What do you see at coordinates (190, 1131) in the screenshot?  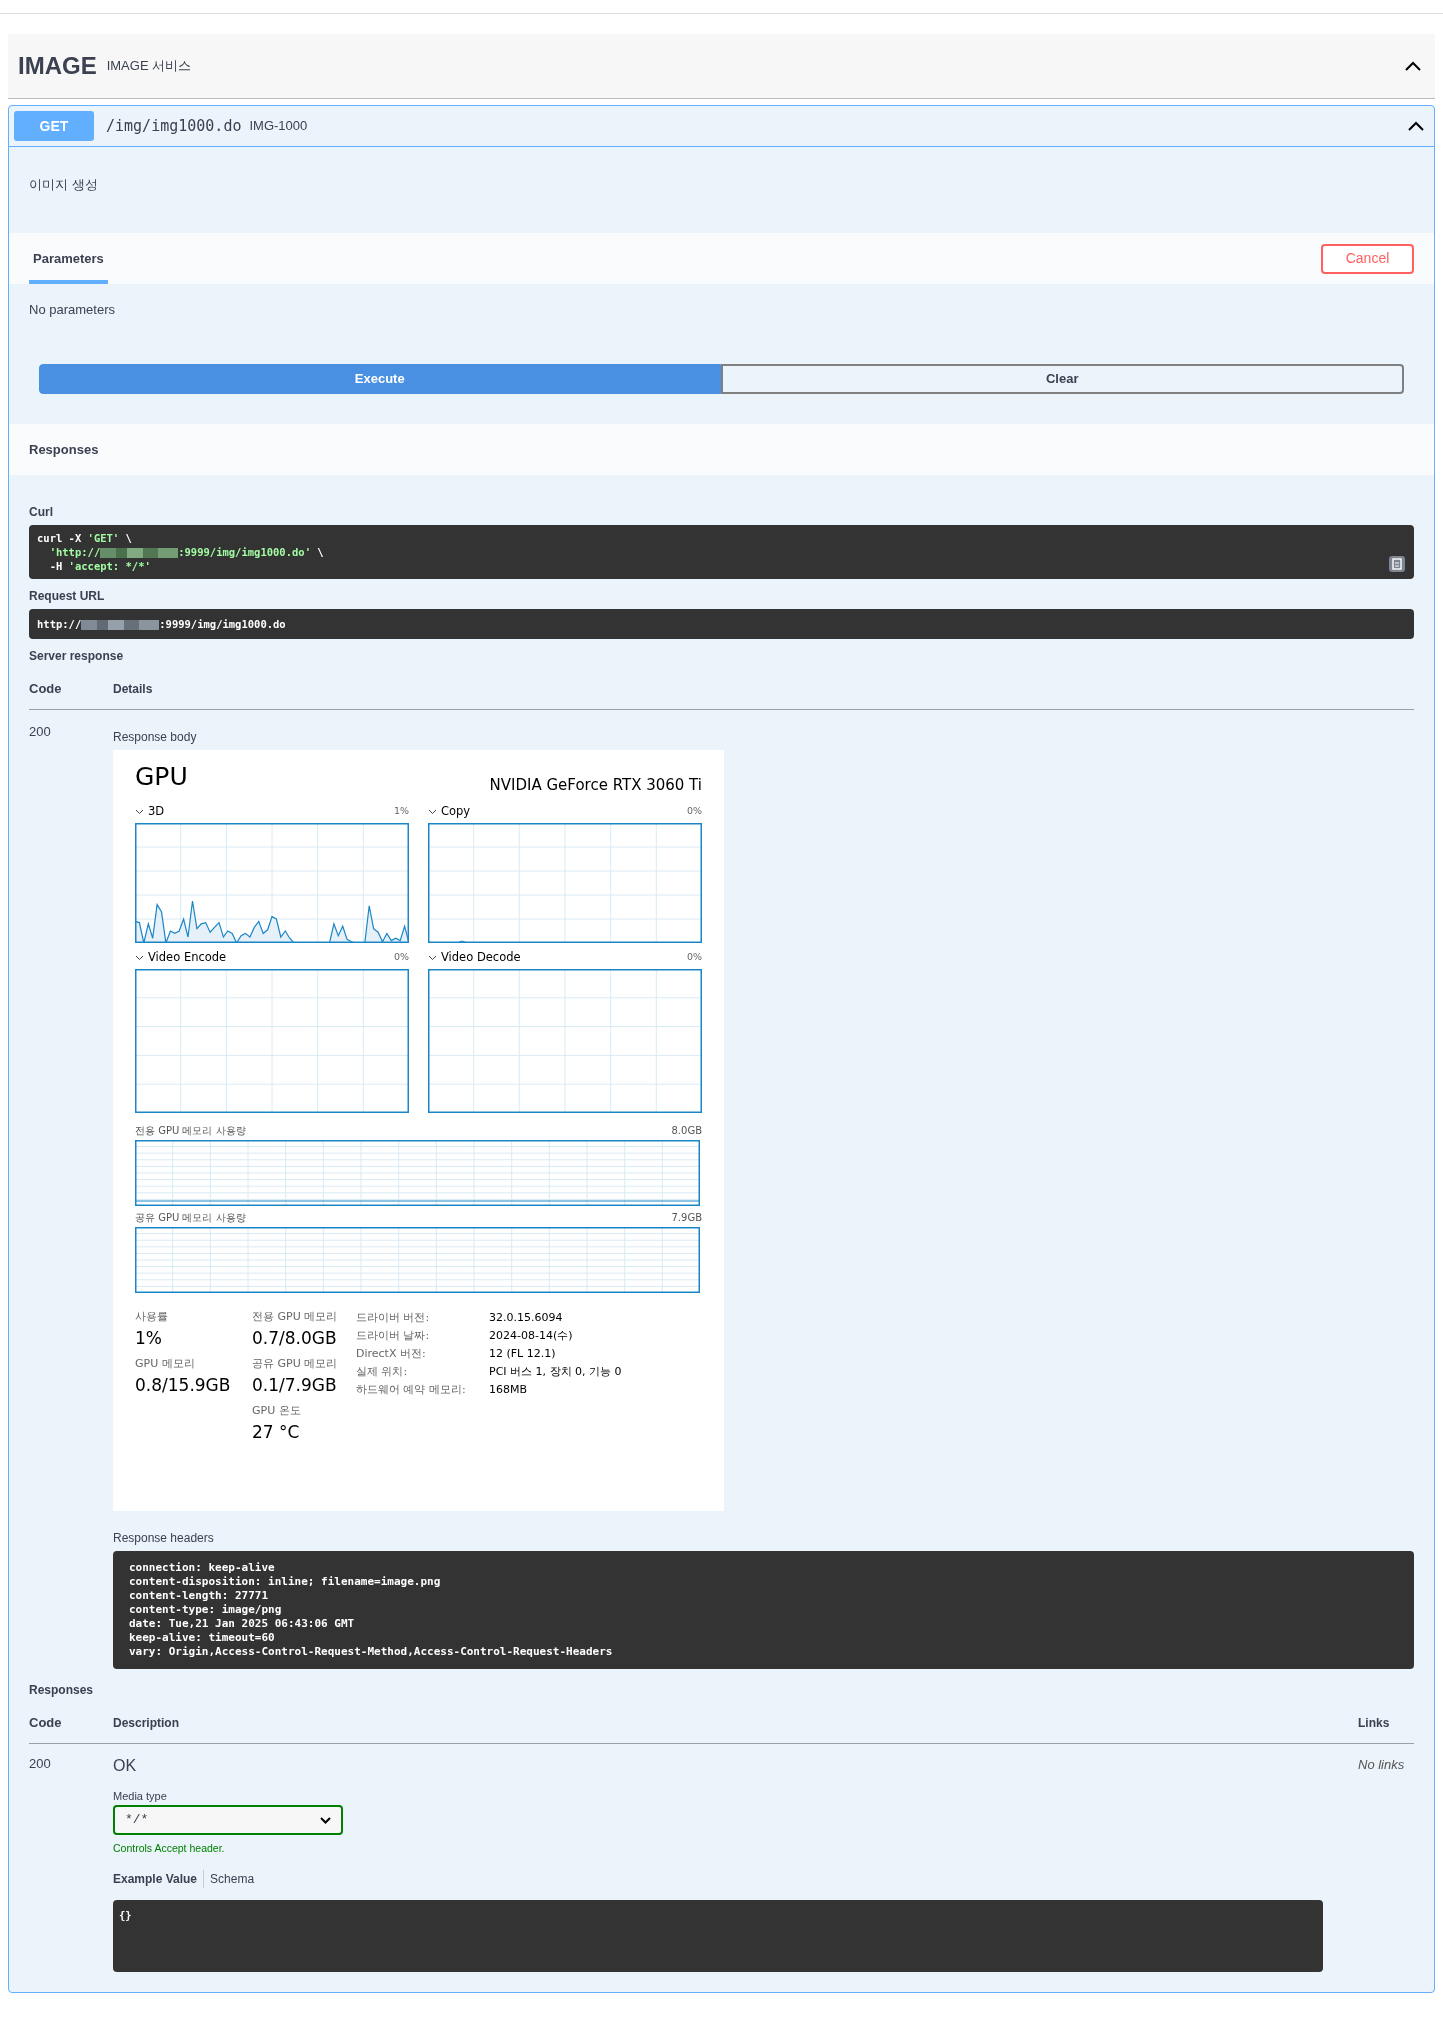 I see `graph-label: 전용 GPU 메모리 사용량` at bounding box center [190, 1131].